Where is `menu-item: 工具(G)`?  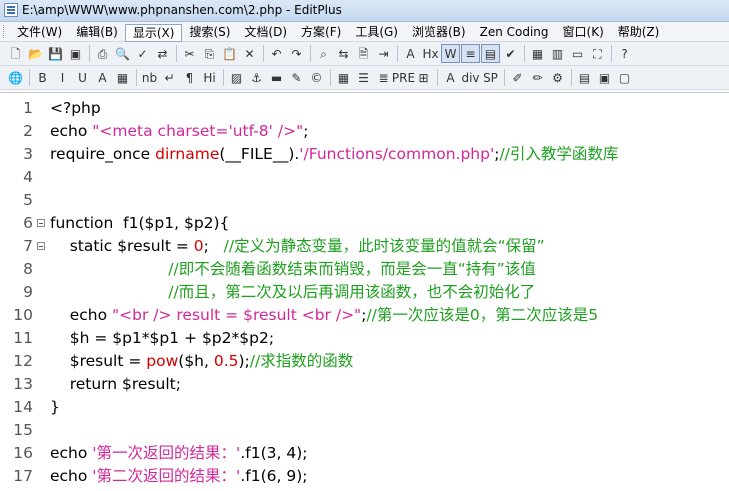
menu-item: 工具(G) is located at coordinates (376, 33).